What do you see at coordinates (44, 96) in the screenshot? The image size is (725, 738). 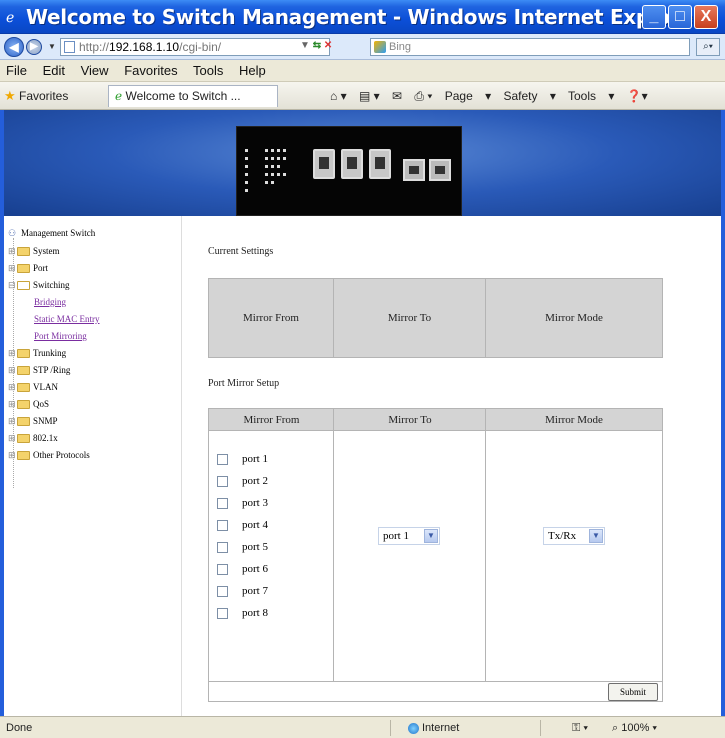 I see `favorites-label: Favorites` at bounding box center [44, 96].